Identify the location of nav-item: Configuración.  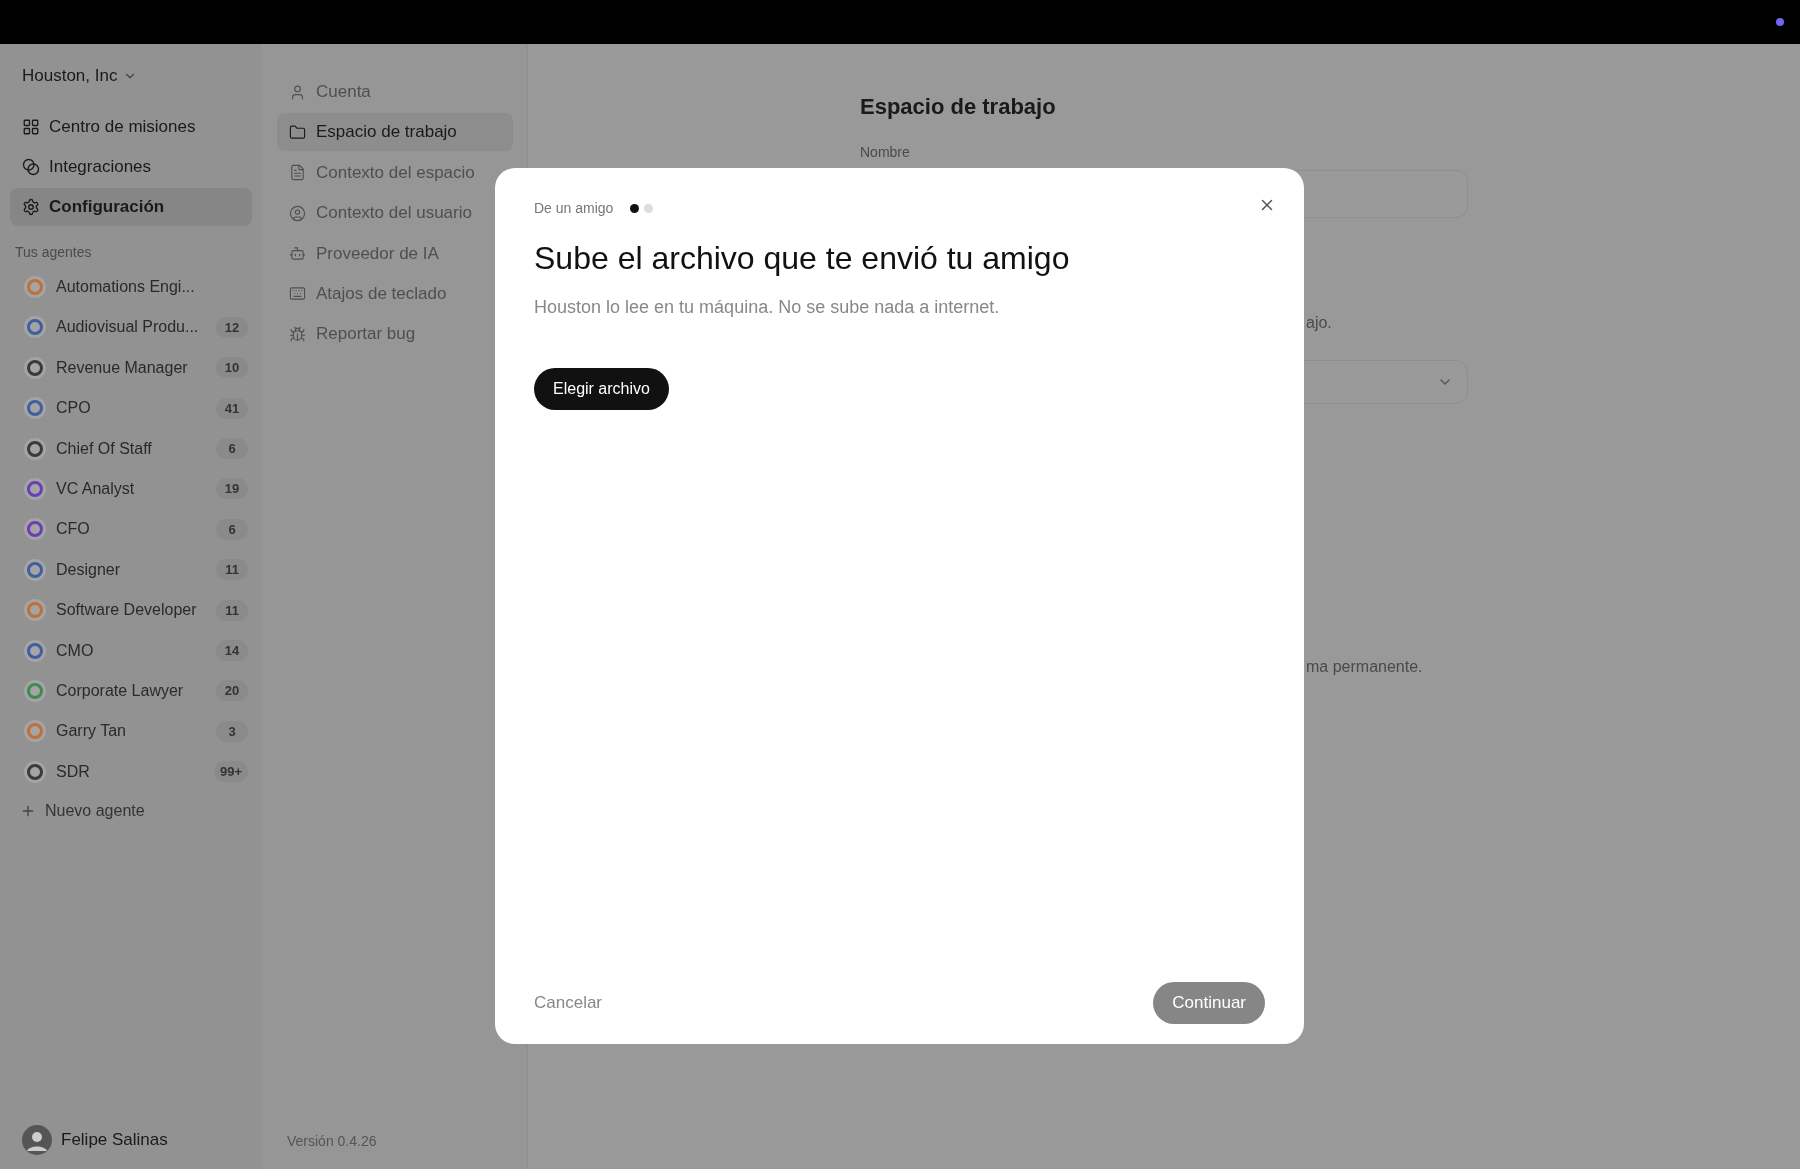
(131, 207).